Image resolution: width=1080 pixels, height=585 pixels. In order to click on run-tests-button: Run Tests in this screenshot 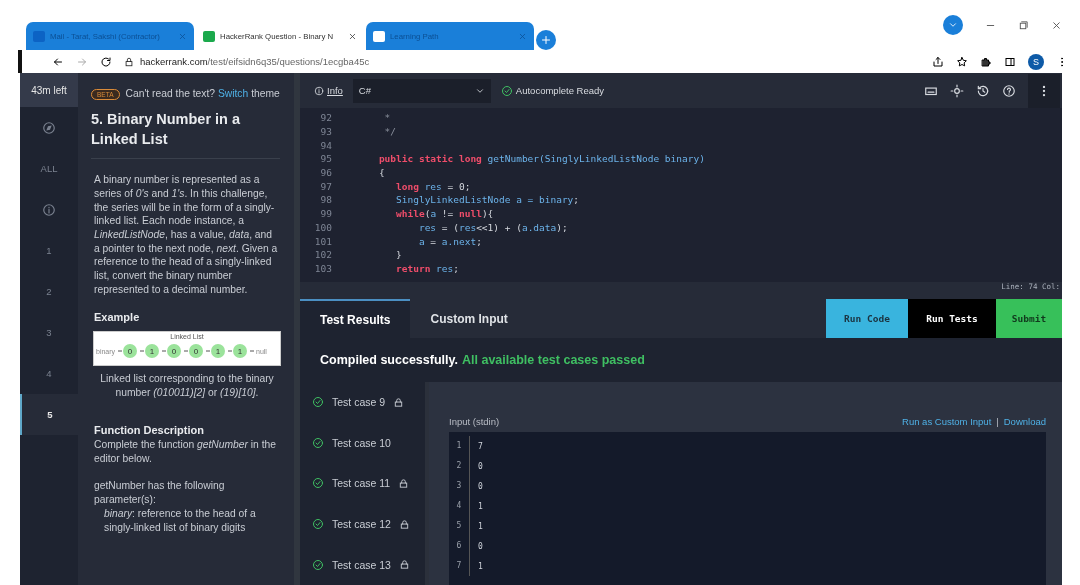, I will do `click(952, 318)`.